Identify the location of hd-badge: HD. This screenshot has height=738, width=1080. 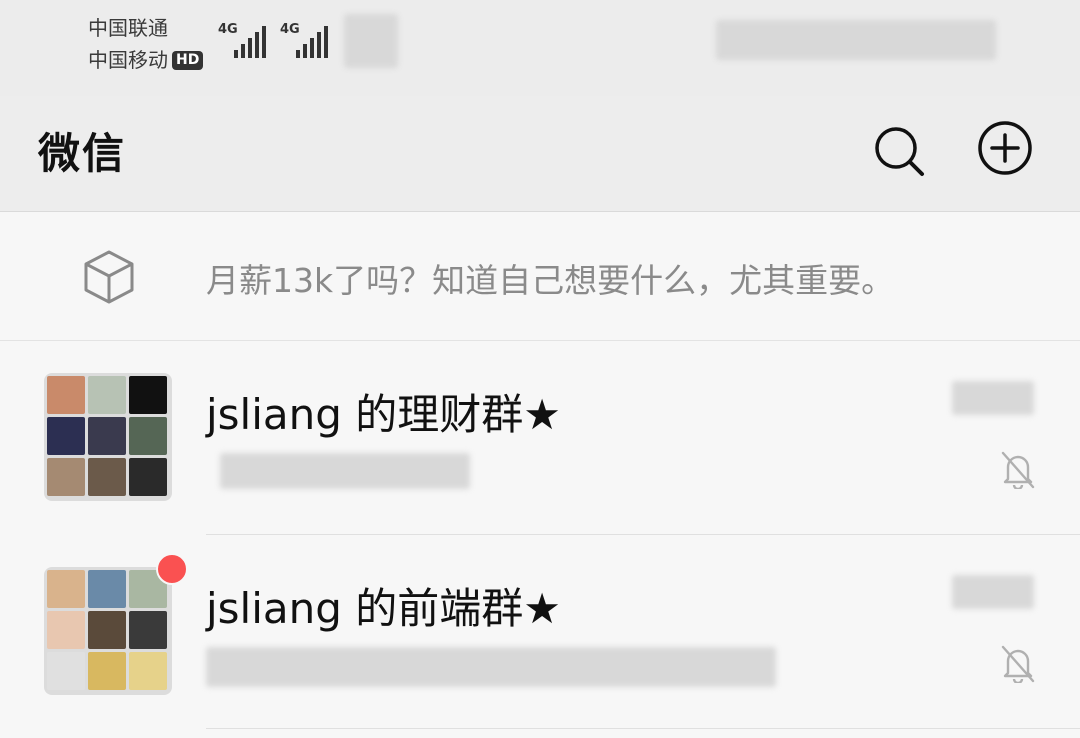
(188, 60).